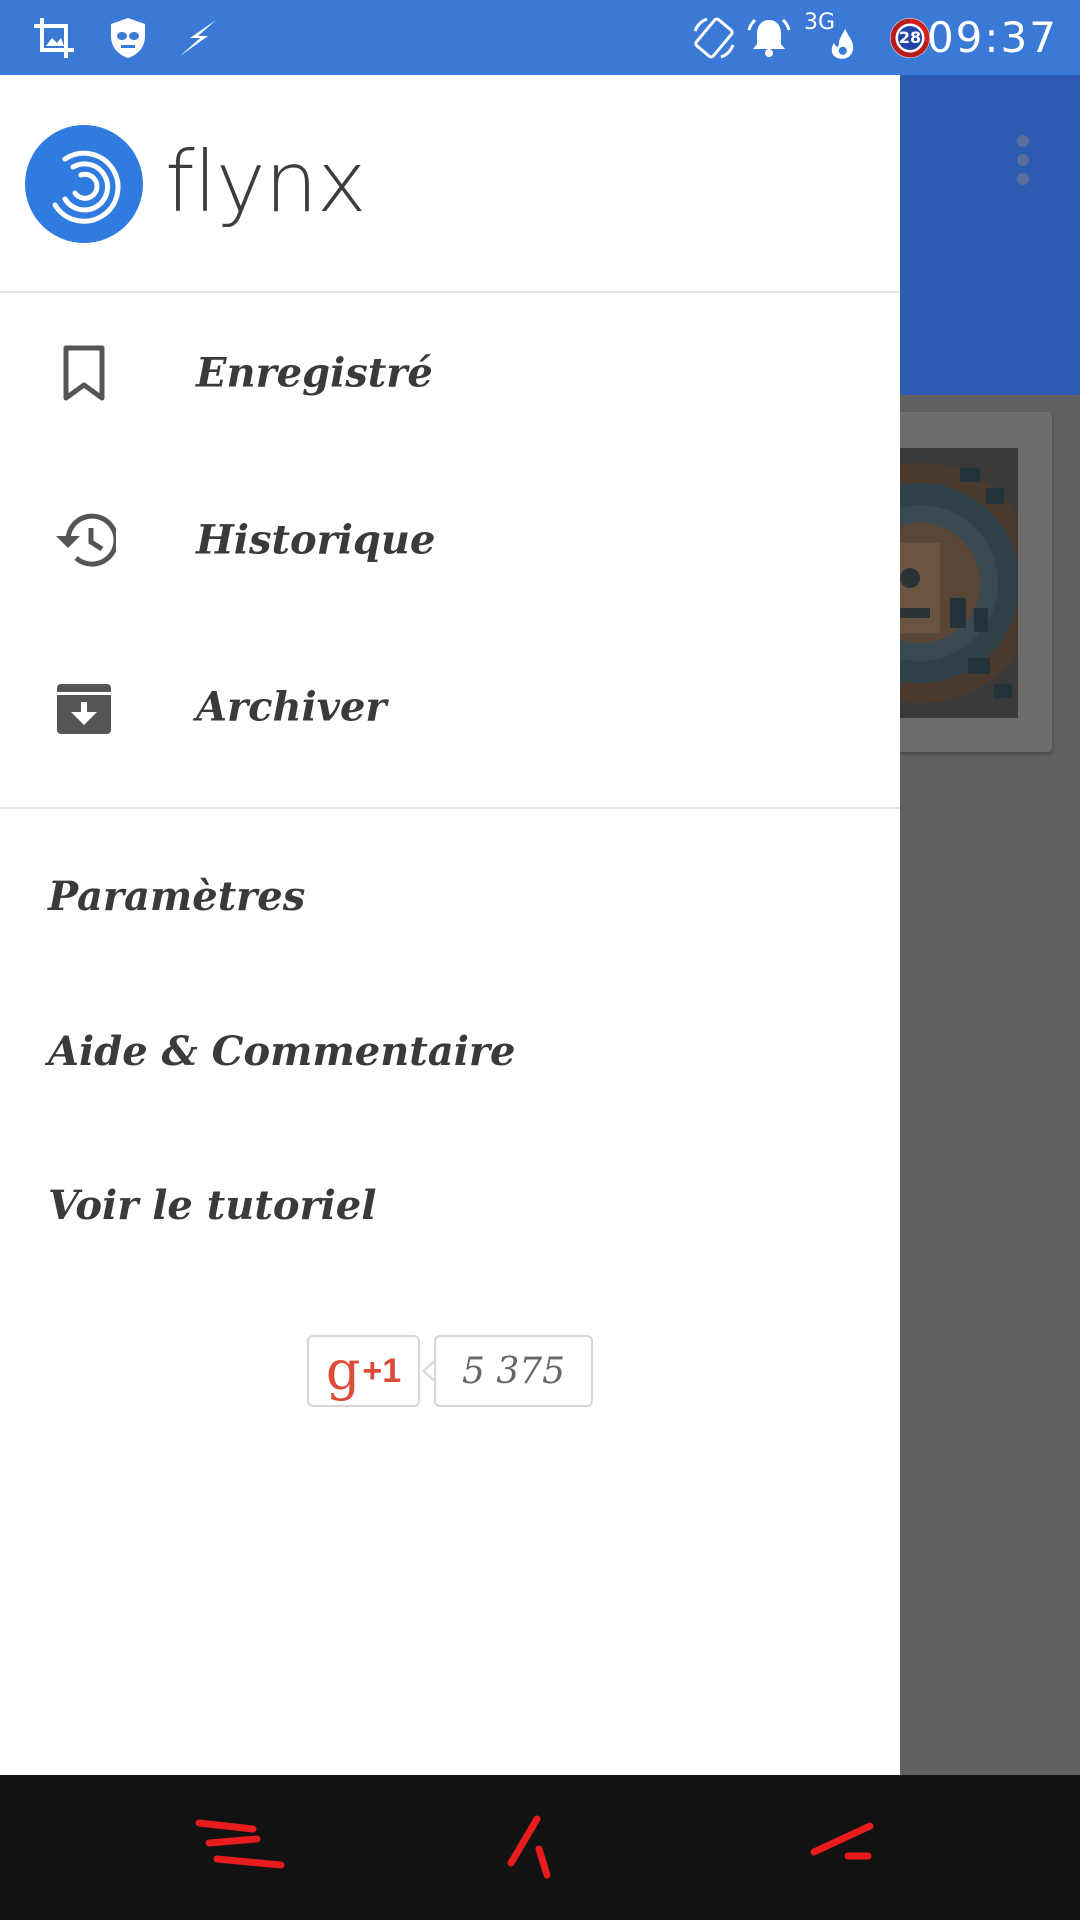 The image size is (1080, 1920). Describe the element at coordinates (128, 37) in the screenshot. I see `security-shield-icon` at that location.